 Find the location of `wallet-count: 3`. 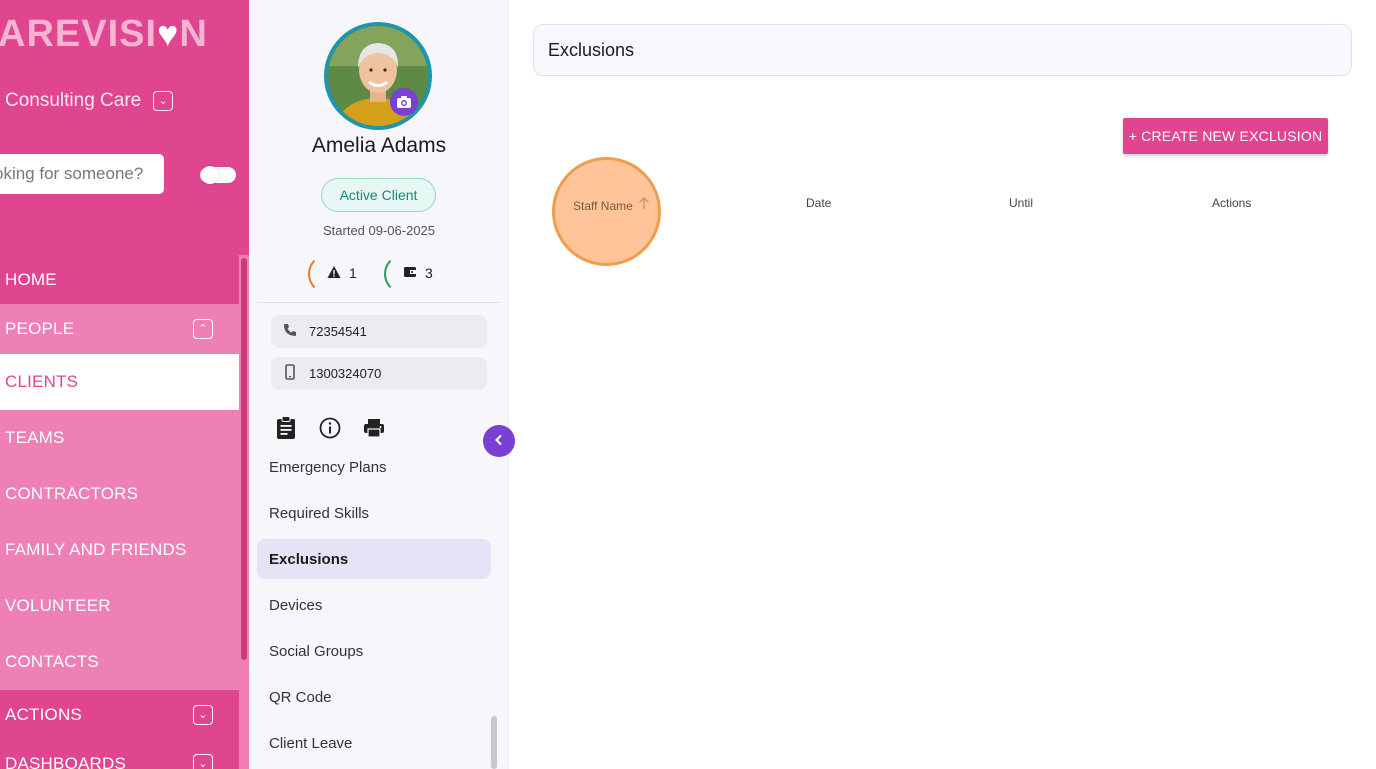

wallet-count: 3 is located at coordinates (429, 273).